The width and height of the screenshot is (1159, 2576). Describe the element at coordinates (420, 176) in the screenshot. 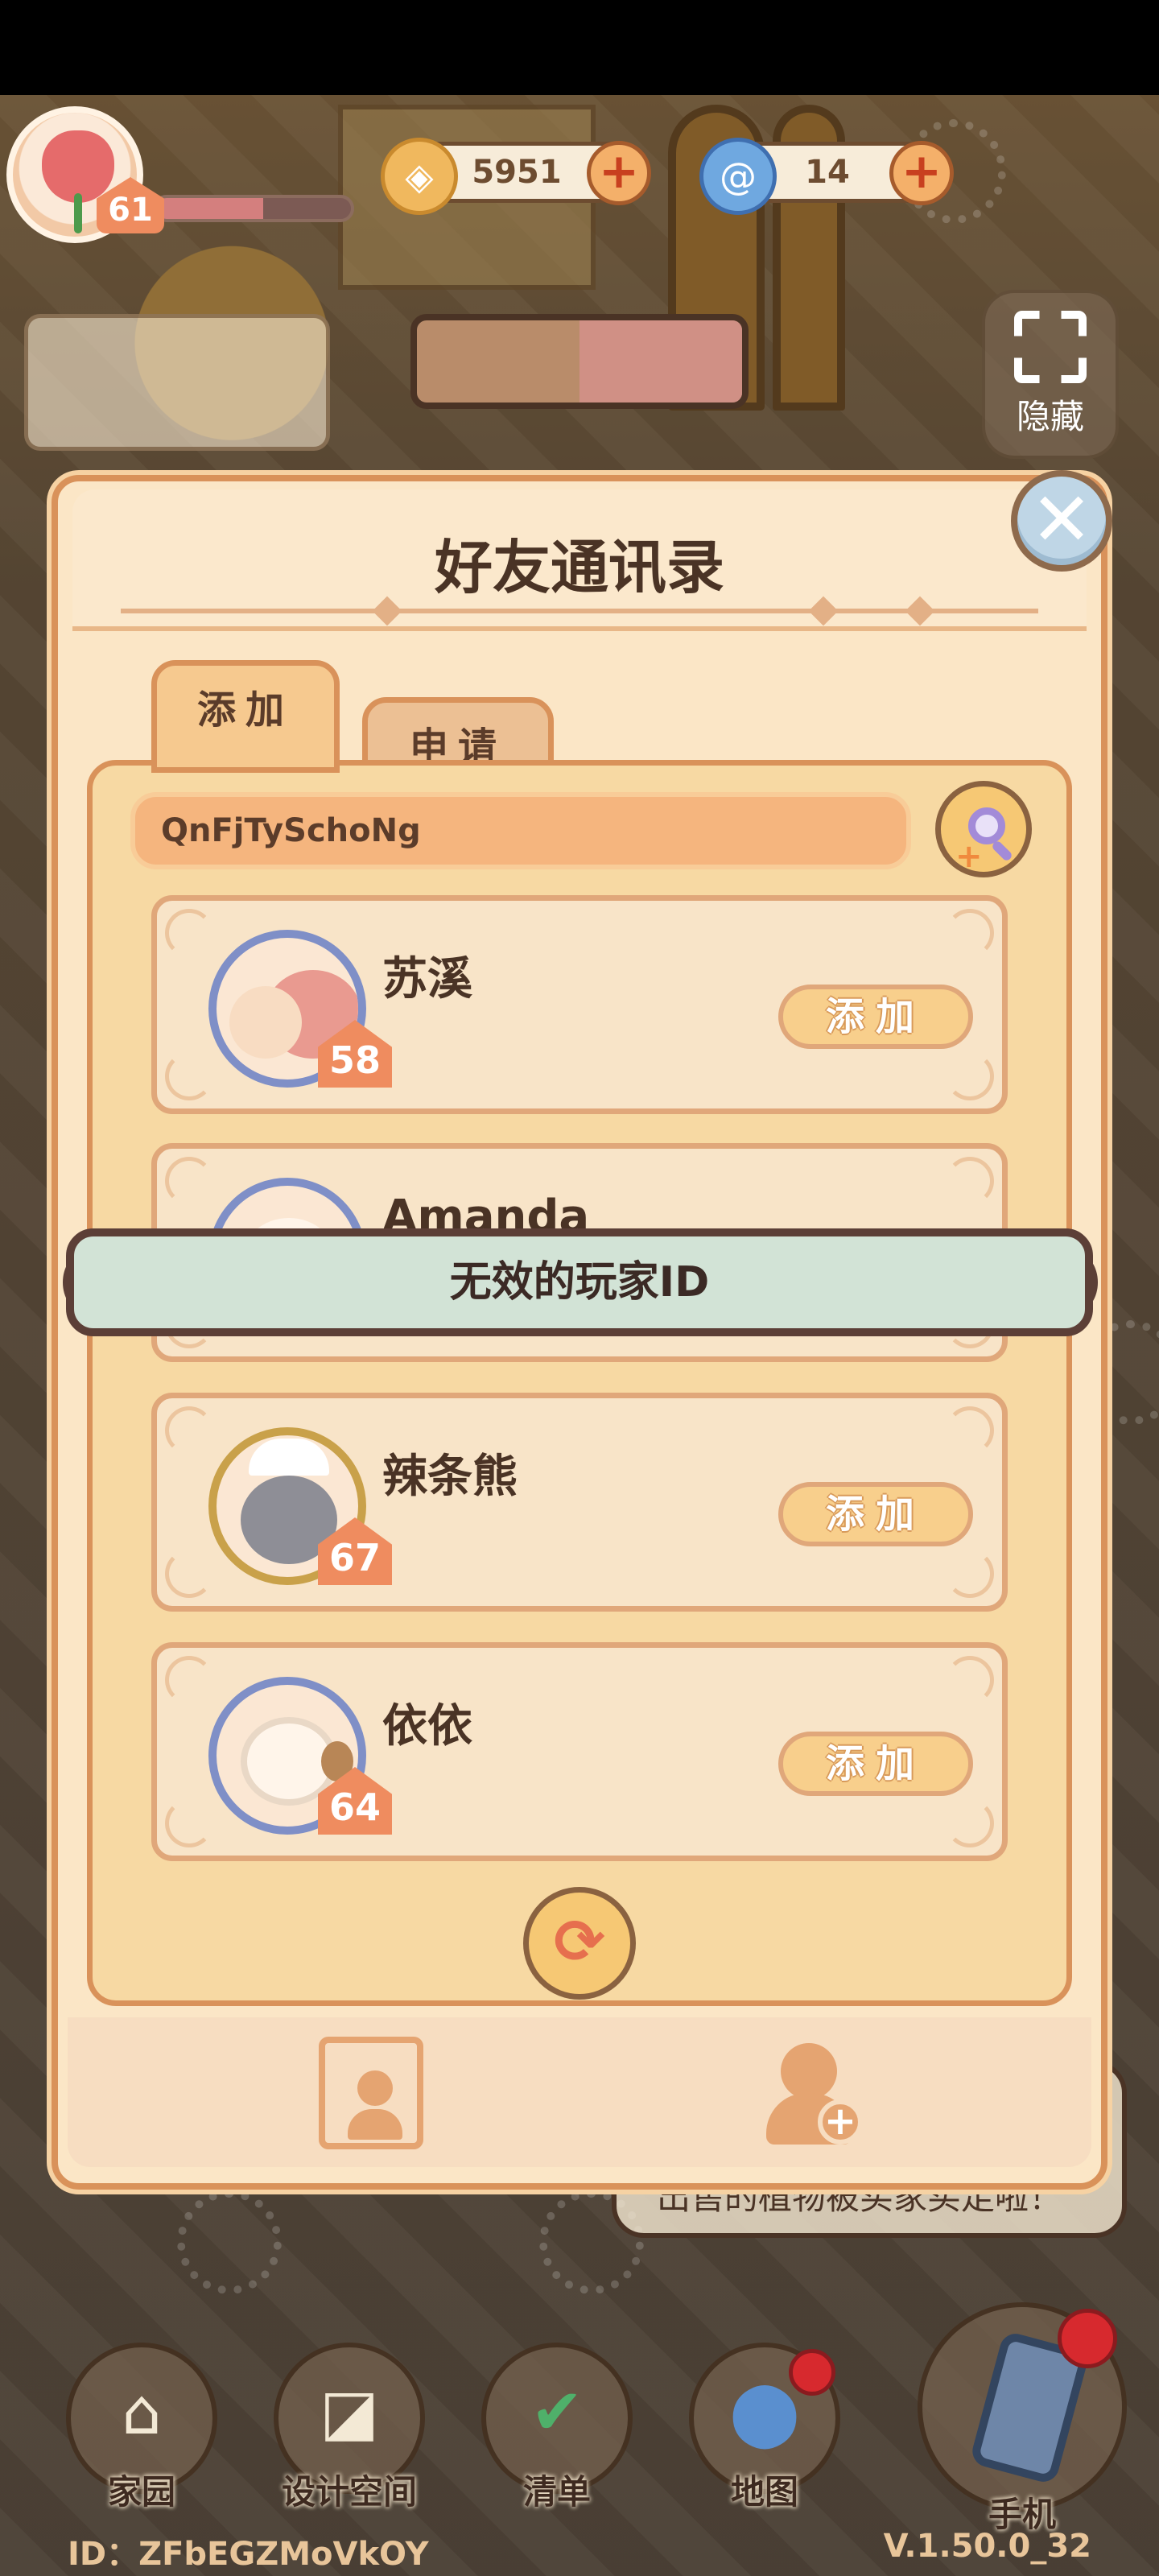

I see `coin-icon: ◈` at that location.